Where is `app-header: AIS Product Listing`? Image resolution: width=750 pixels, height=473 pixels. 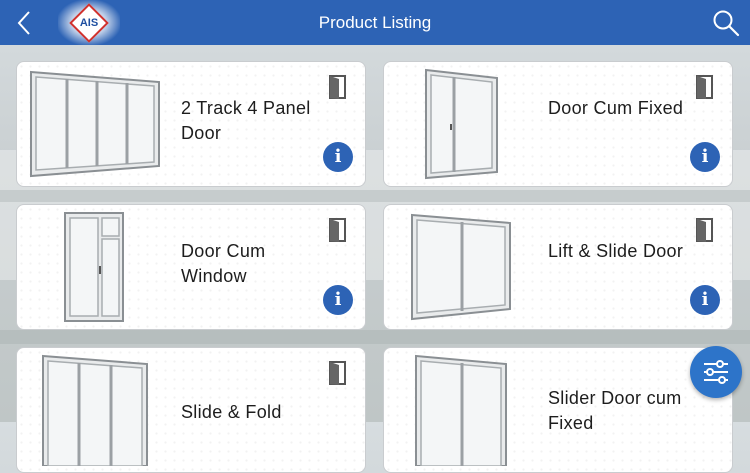 app-header: AIS Product Listing is located at coordinates (375, 22).